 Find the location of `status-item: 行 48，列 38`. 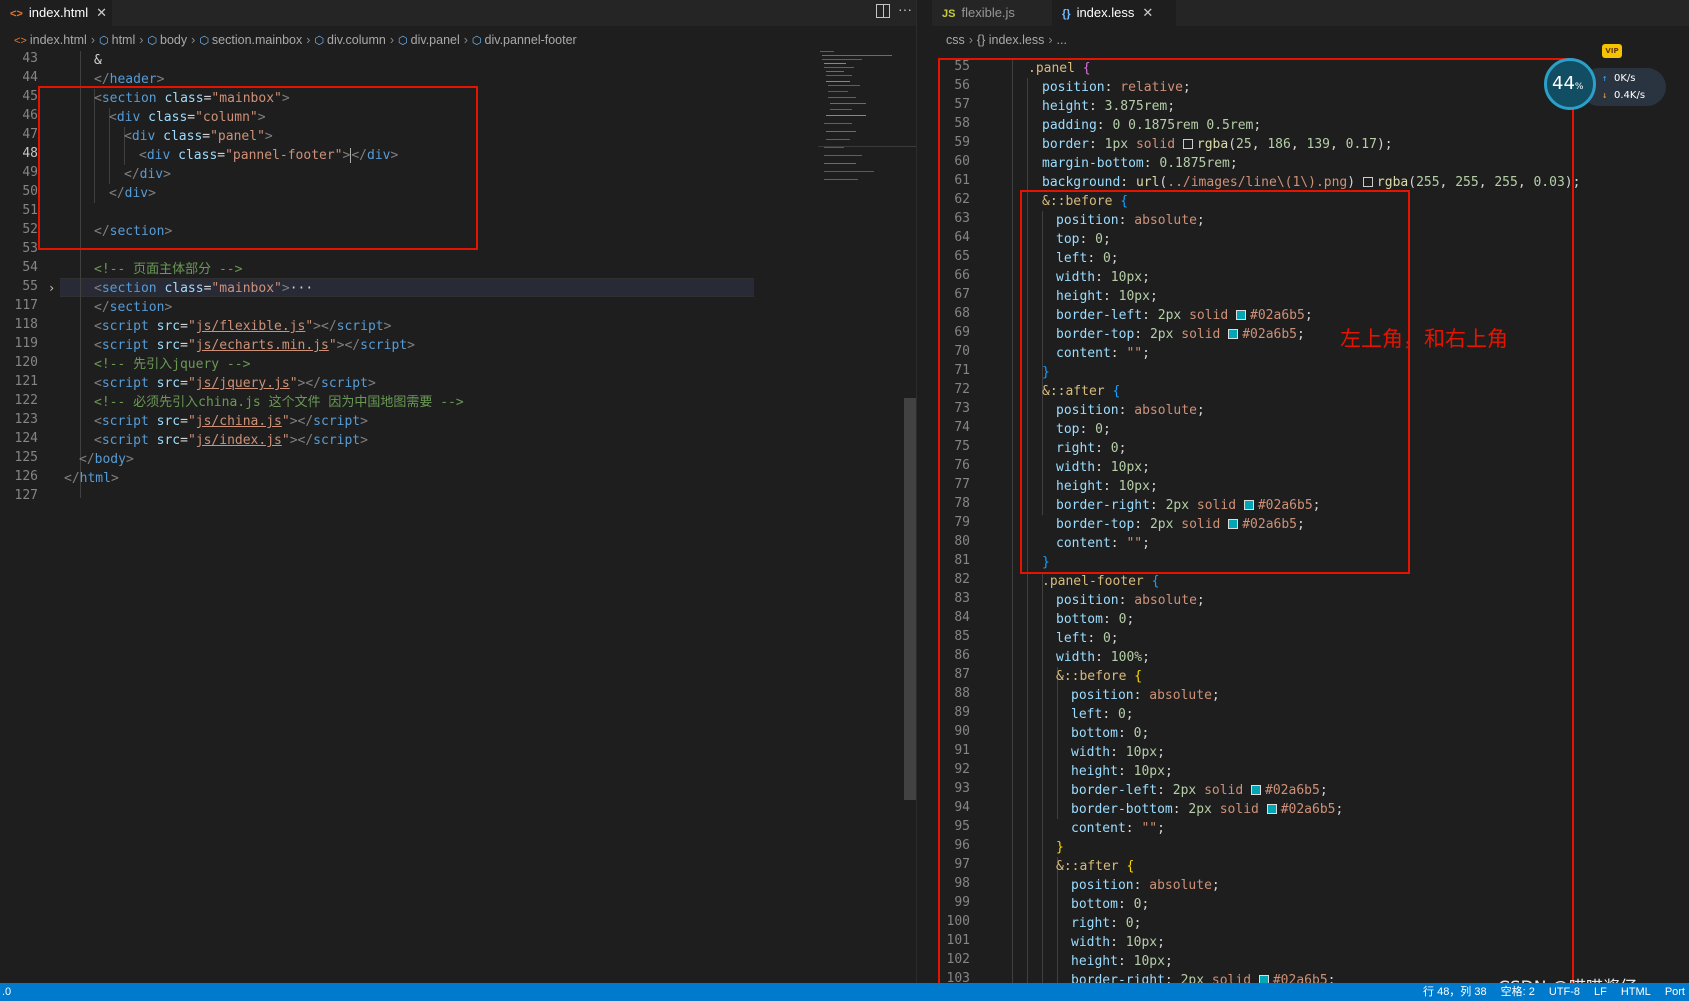

status-item: 行 48，列 38 is located at coordinates (1455, 992).